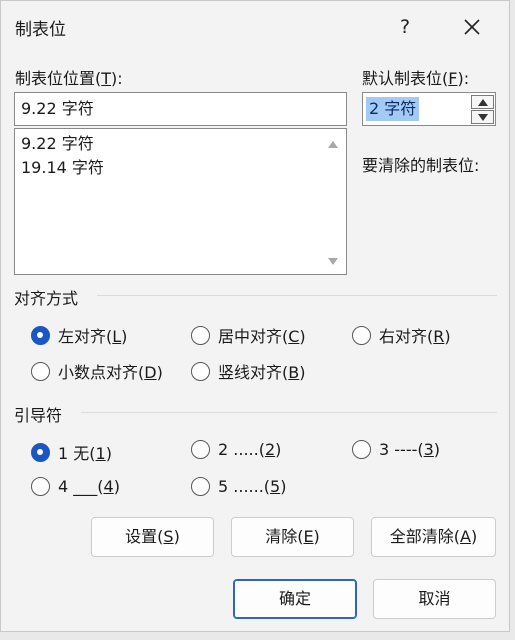  Describe the element at coordinates (40, 30) in the screenshot. I see `dialog-title: 制表位` at that location.